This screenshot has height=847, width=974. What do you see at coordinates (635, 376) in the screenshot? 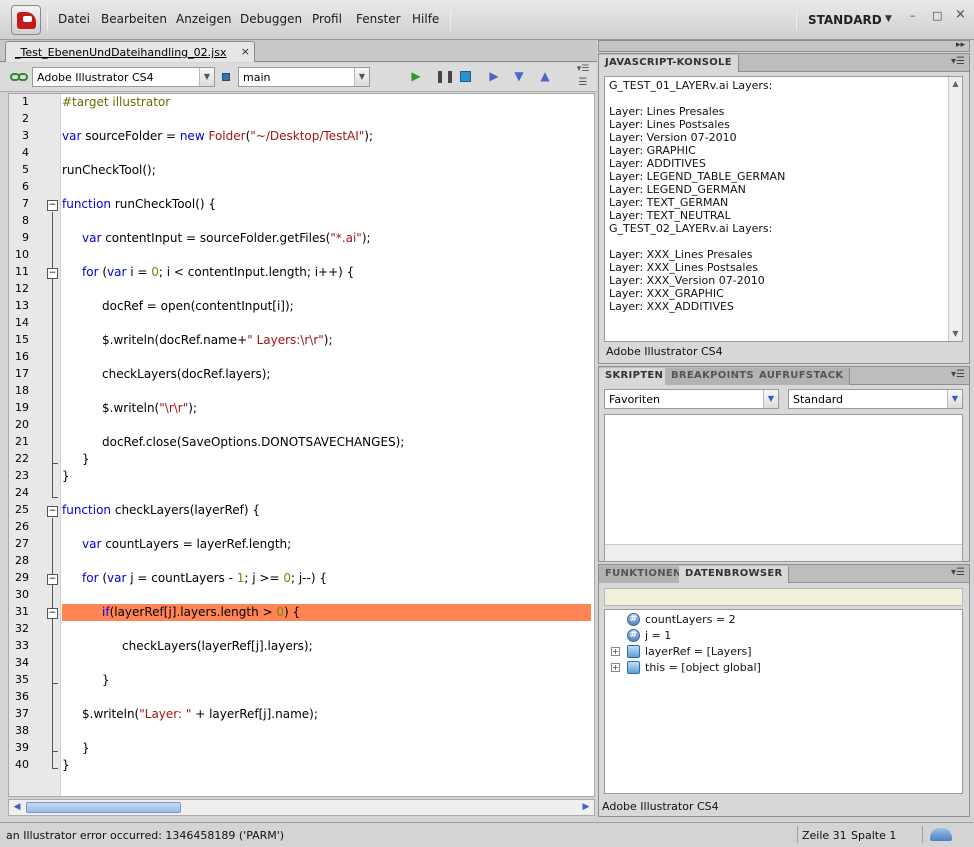
I see `tab-skripten: SKRIPTEN` at bounding box center [635, 376].